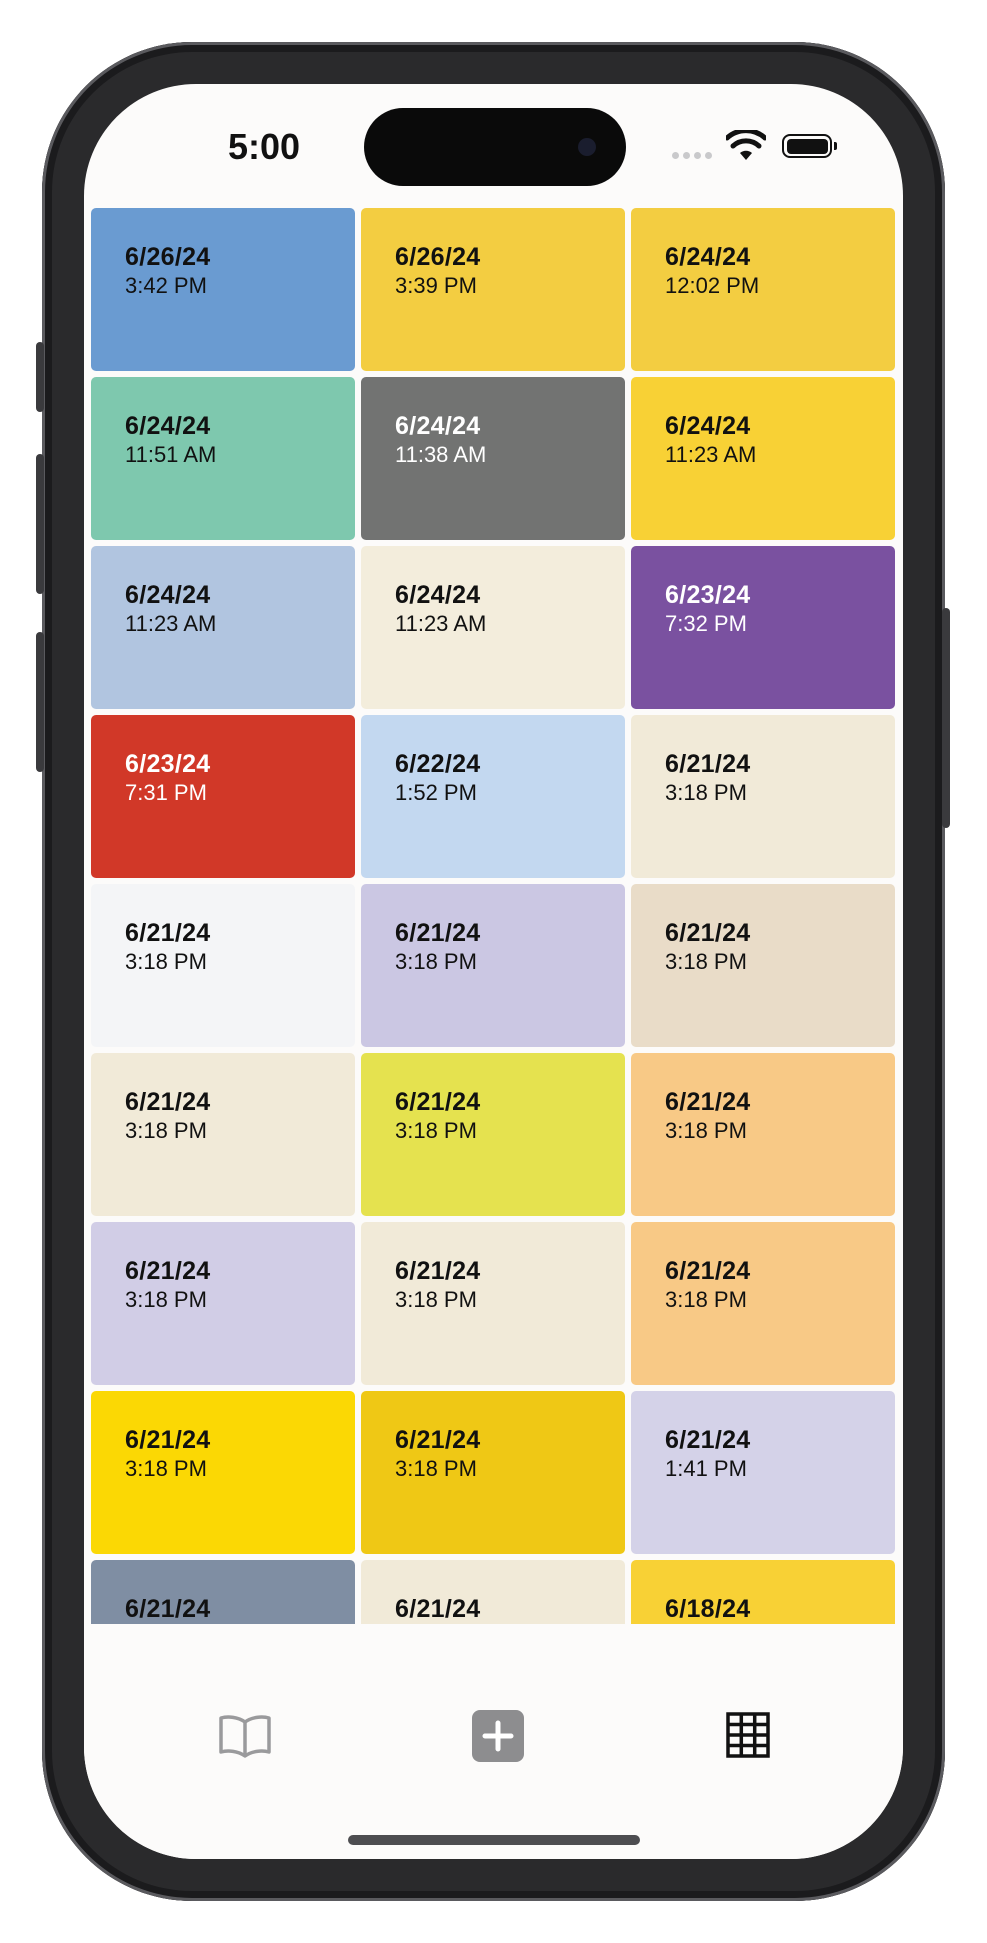 The width and height of the screenshot is (987, 1943). What do you see at coordinates (748, 1735) in the screenshot?
I see `grid-icon` at bounding box center [748, 1735].